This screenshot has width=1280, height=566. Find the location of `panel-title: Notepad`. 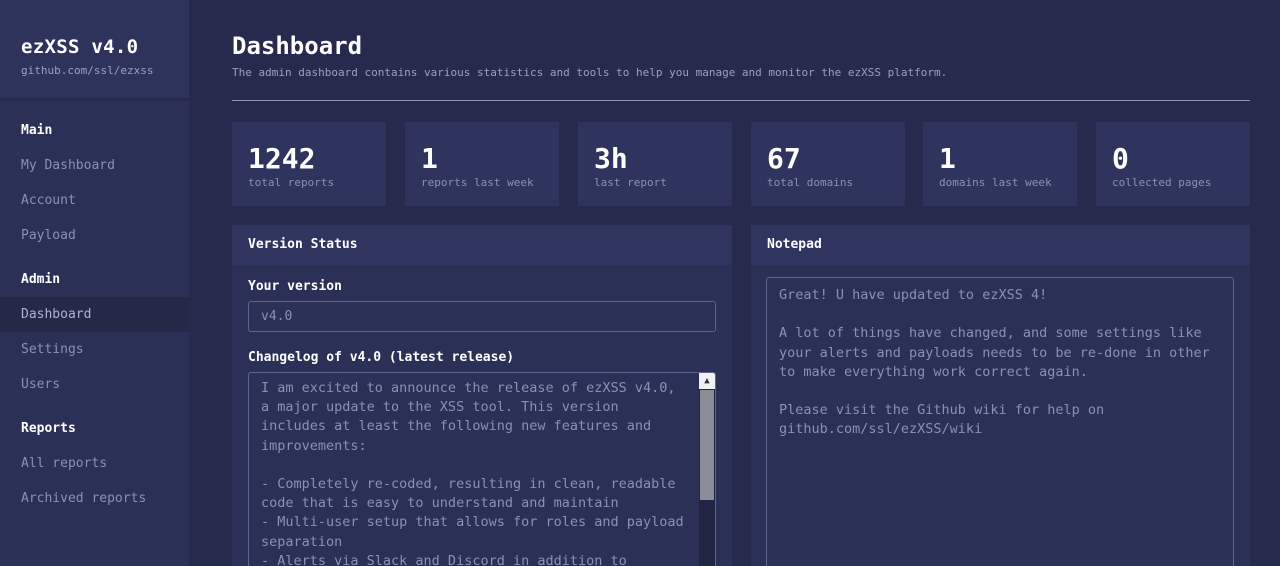

panel-title: Notepad is located at coordinates (1000, 245).